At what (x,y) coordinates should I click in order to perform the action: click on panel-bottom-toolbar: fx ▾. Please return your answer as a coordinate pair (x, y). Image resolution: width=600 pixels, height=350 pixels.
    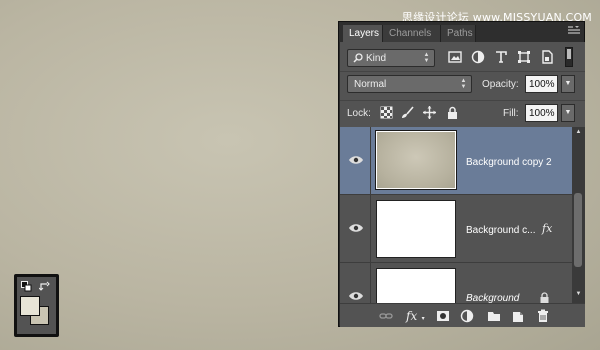
    Looking at the image, I should click on (462, 315).